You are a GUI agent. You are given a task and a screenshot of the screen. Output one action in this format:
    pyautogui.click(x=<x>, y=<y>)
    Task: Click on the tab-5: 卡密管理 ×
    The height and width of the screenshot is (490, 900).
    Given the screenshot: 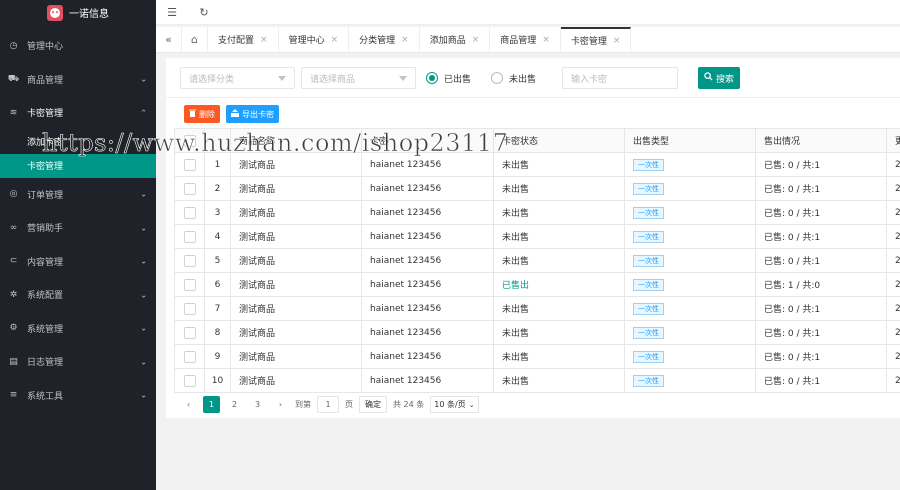 What is the action you would take?
    pyautogui.click(x=596, y=39)
    